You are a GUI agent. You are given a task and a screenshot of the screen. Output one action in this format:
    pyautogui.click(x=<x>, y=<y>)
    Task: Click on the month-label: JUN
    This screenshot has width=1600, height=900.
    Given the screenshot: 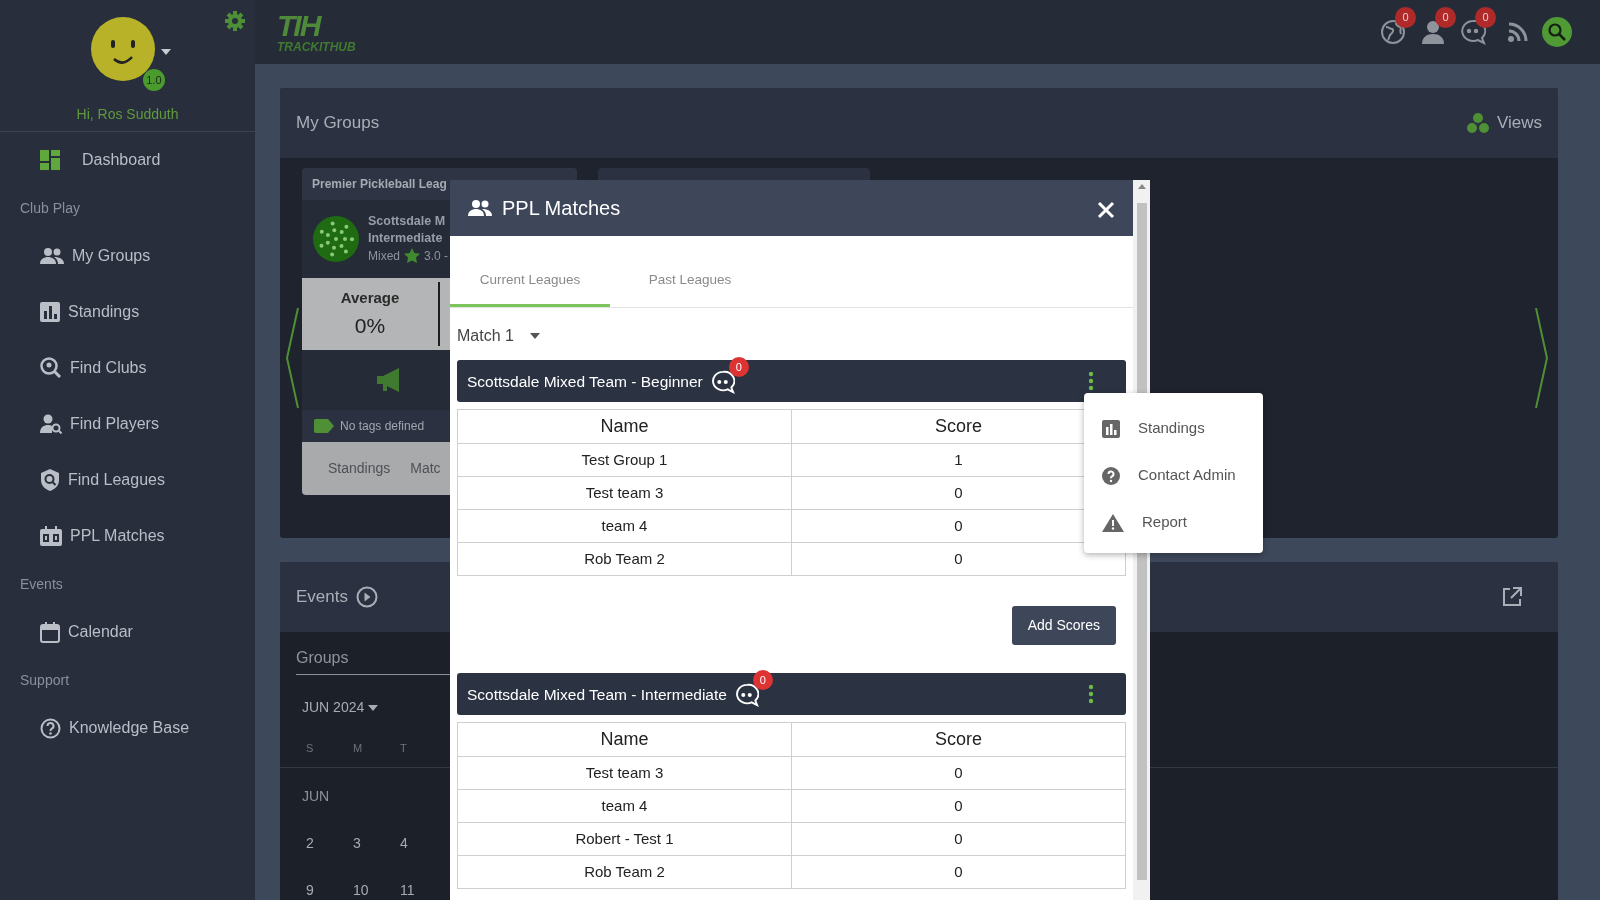 What is the action you would take?
    pyautogui.click(x=316, y=796)
    